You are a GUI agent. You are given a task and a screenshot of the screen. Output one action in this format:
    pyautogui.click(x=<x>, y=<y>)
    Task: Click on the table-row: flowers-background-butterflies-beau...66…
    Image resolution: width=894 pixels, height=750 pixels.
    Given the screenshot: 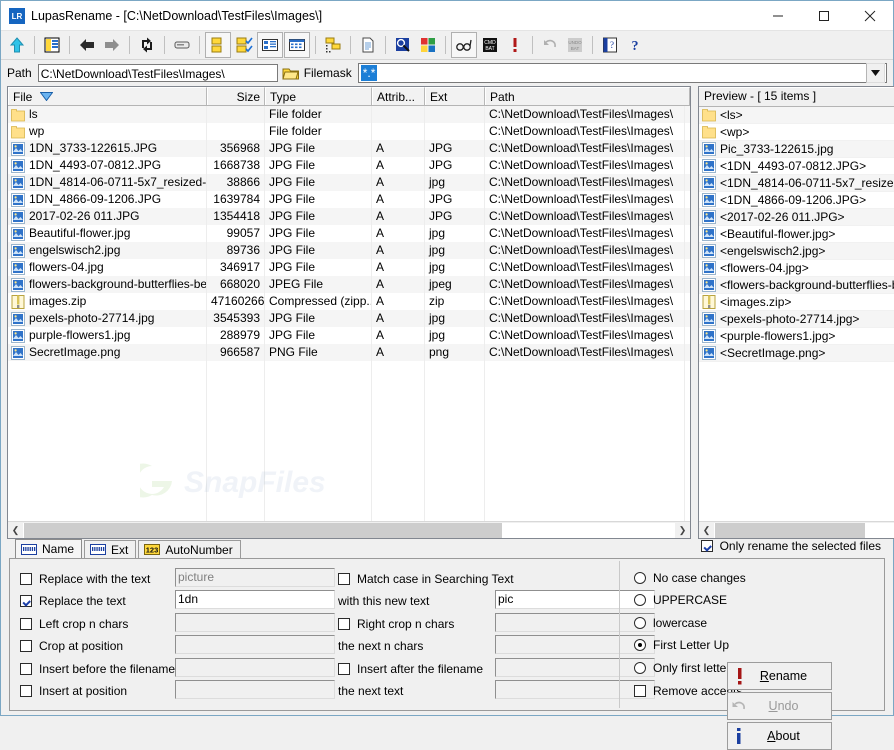 What is the action you would take?
    pyautogui.click(x=349, y=284)
    